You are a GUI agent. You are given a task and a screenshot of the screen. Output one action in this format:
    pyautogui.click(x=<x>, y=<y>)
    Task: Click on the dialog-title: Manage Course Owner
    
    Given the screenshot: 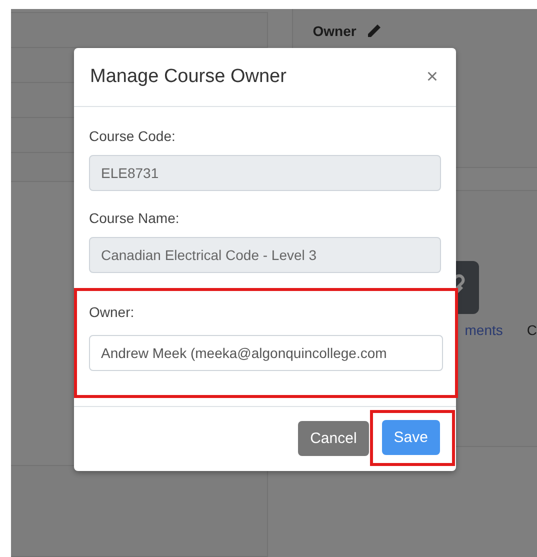 What is the action you would take?
    pyautogui.click(x=188, y=77)
    